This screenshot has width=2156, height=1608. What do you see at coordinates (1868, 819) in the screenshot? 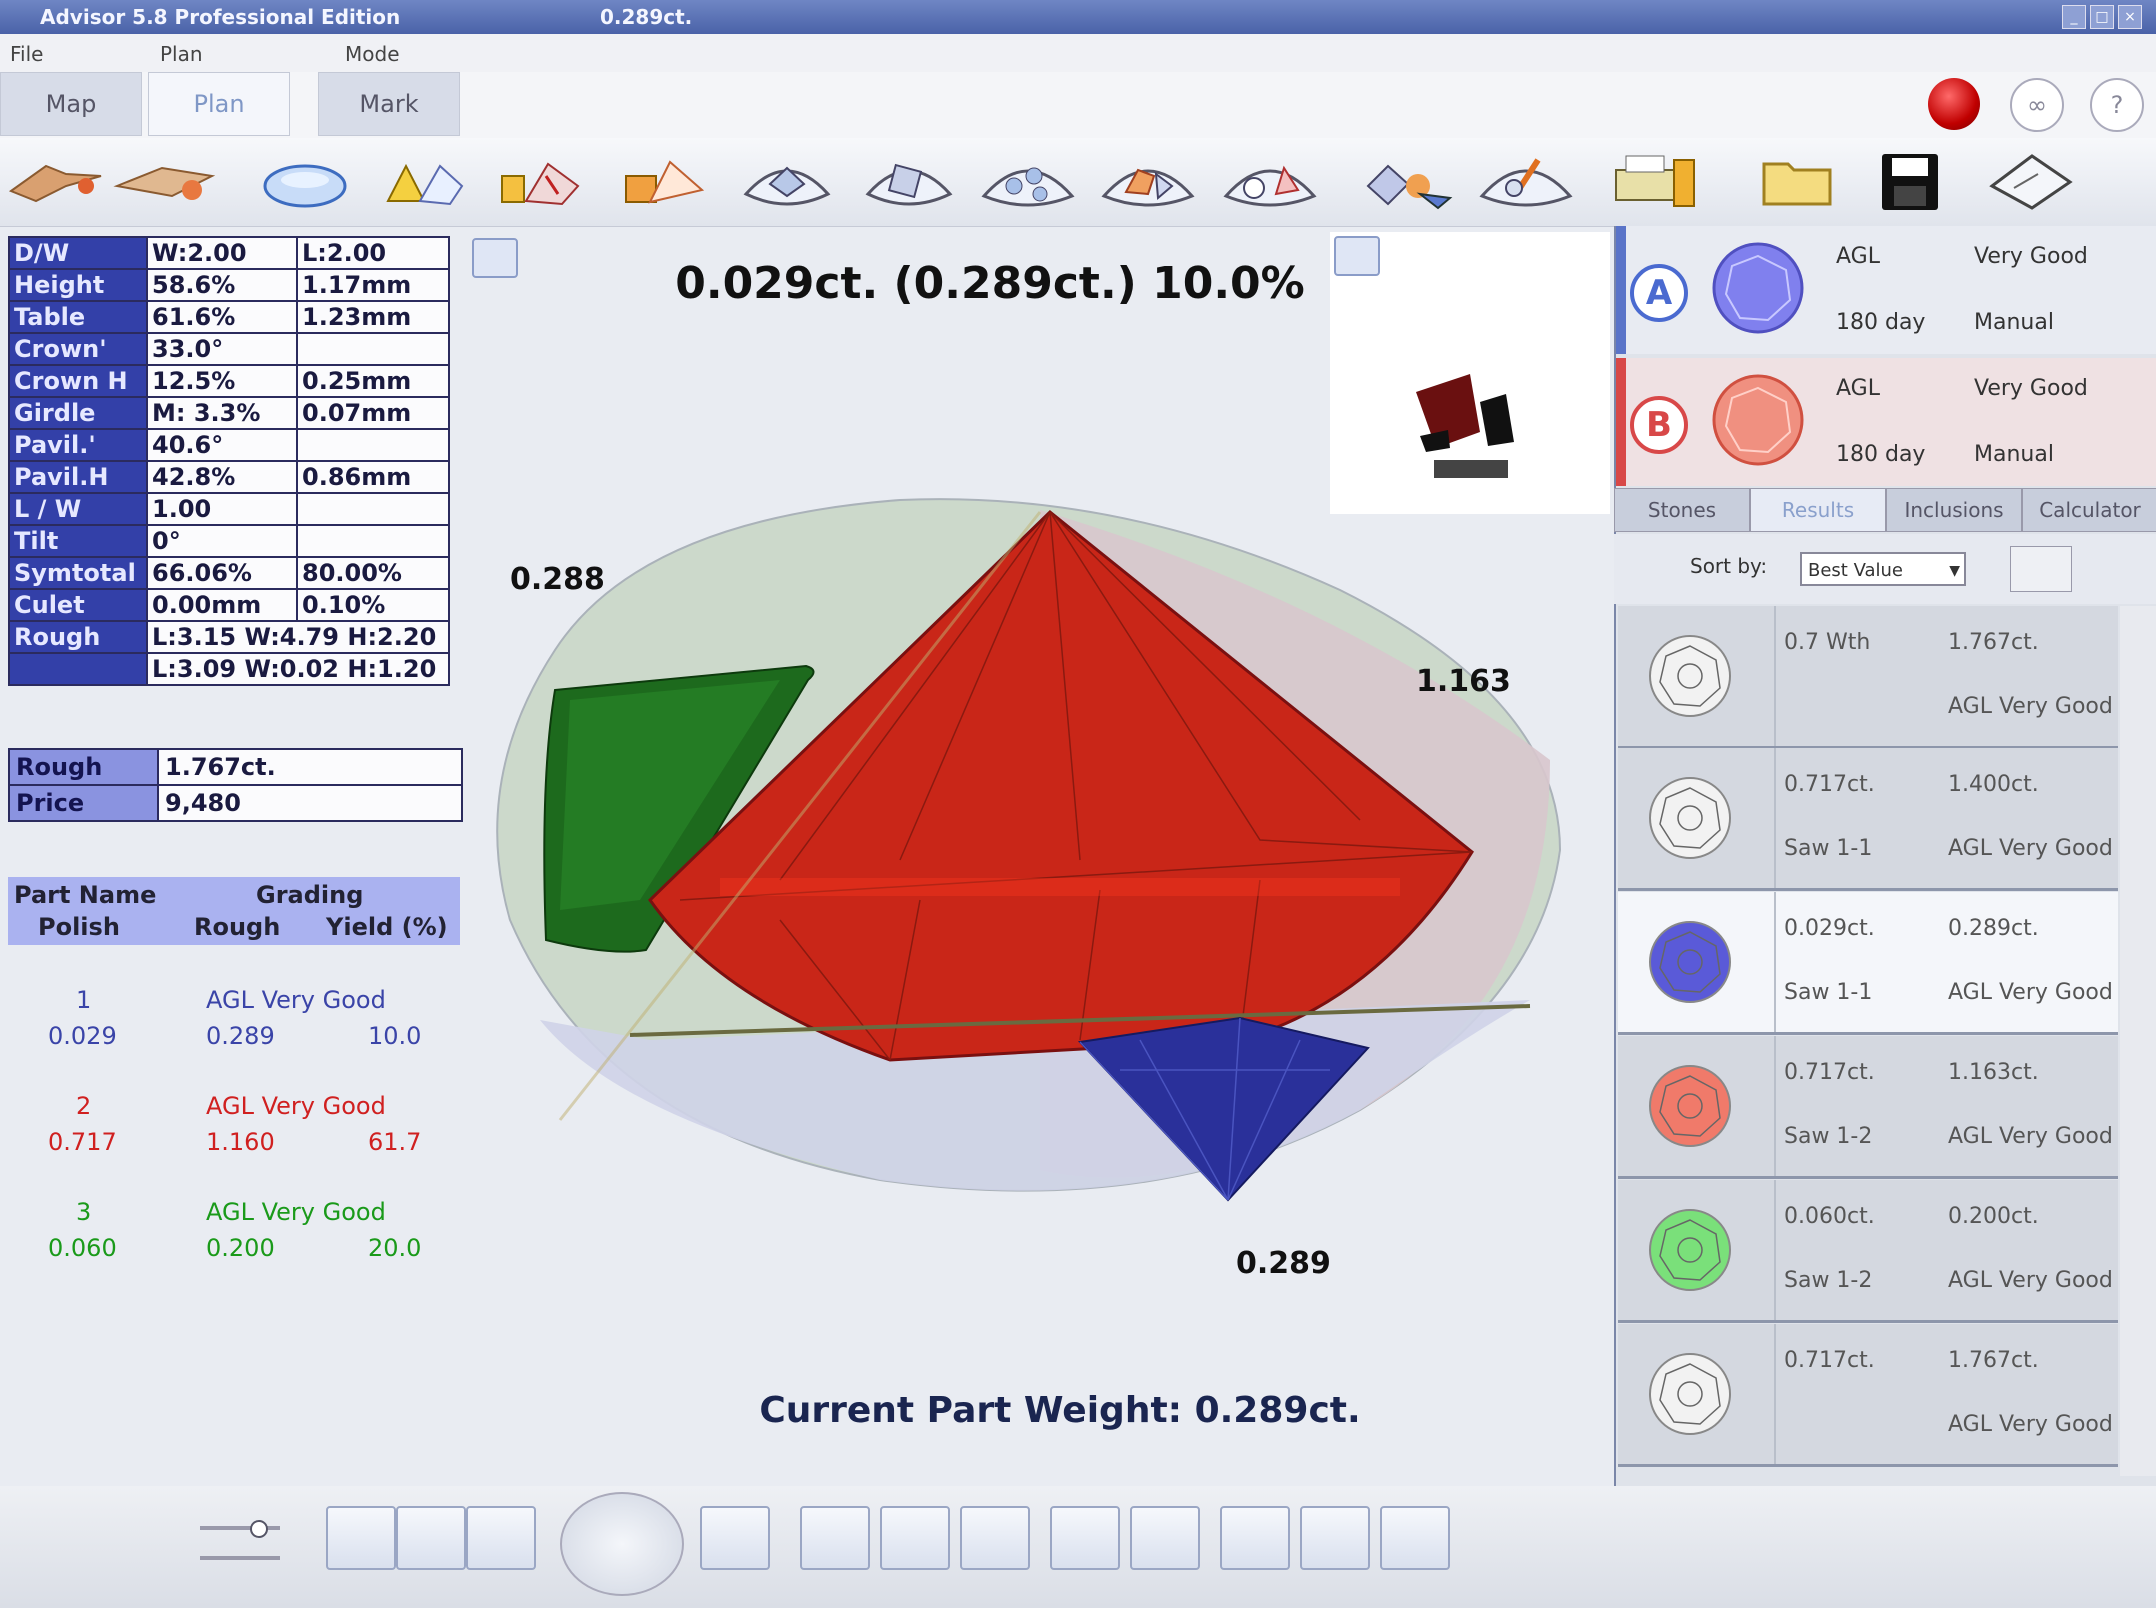
I see `candidate-item: 0.717ct. 1.400ct. Saw 1-1 AGL Very Good` at bounding box center [1868, 819].